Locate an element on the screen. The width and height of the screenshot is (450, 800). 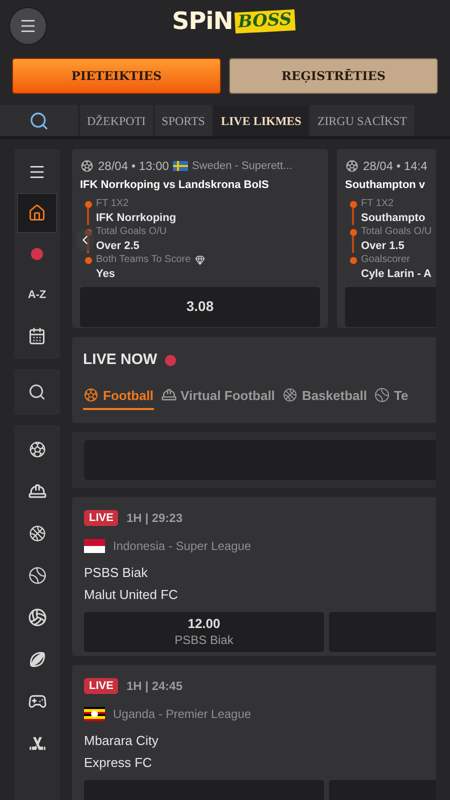
match-date: 28/04 • 14:4 is located at coordinates (395, 166).